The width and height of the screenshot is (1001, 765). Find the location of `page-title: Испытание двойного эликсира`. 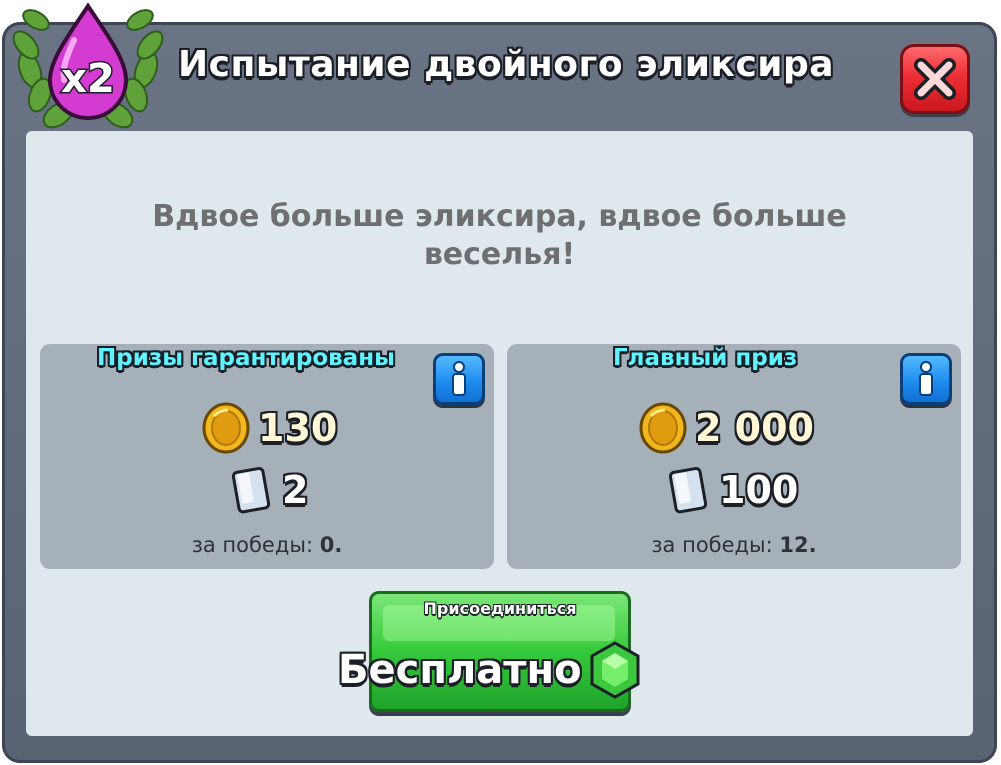

page-title: Испытание двойного эликсира is located at coordinates (506, 64).